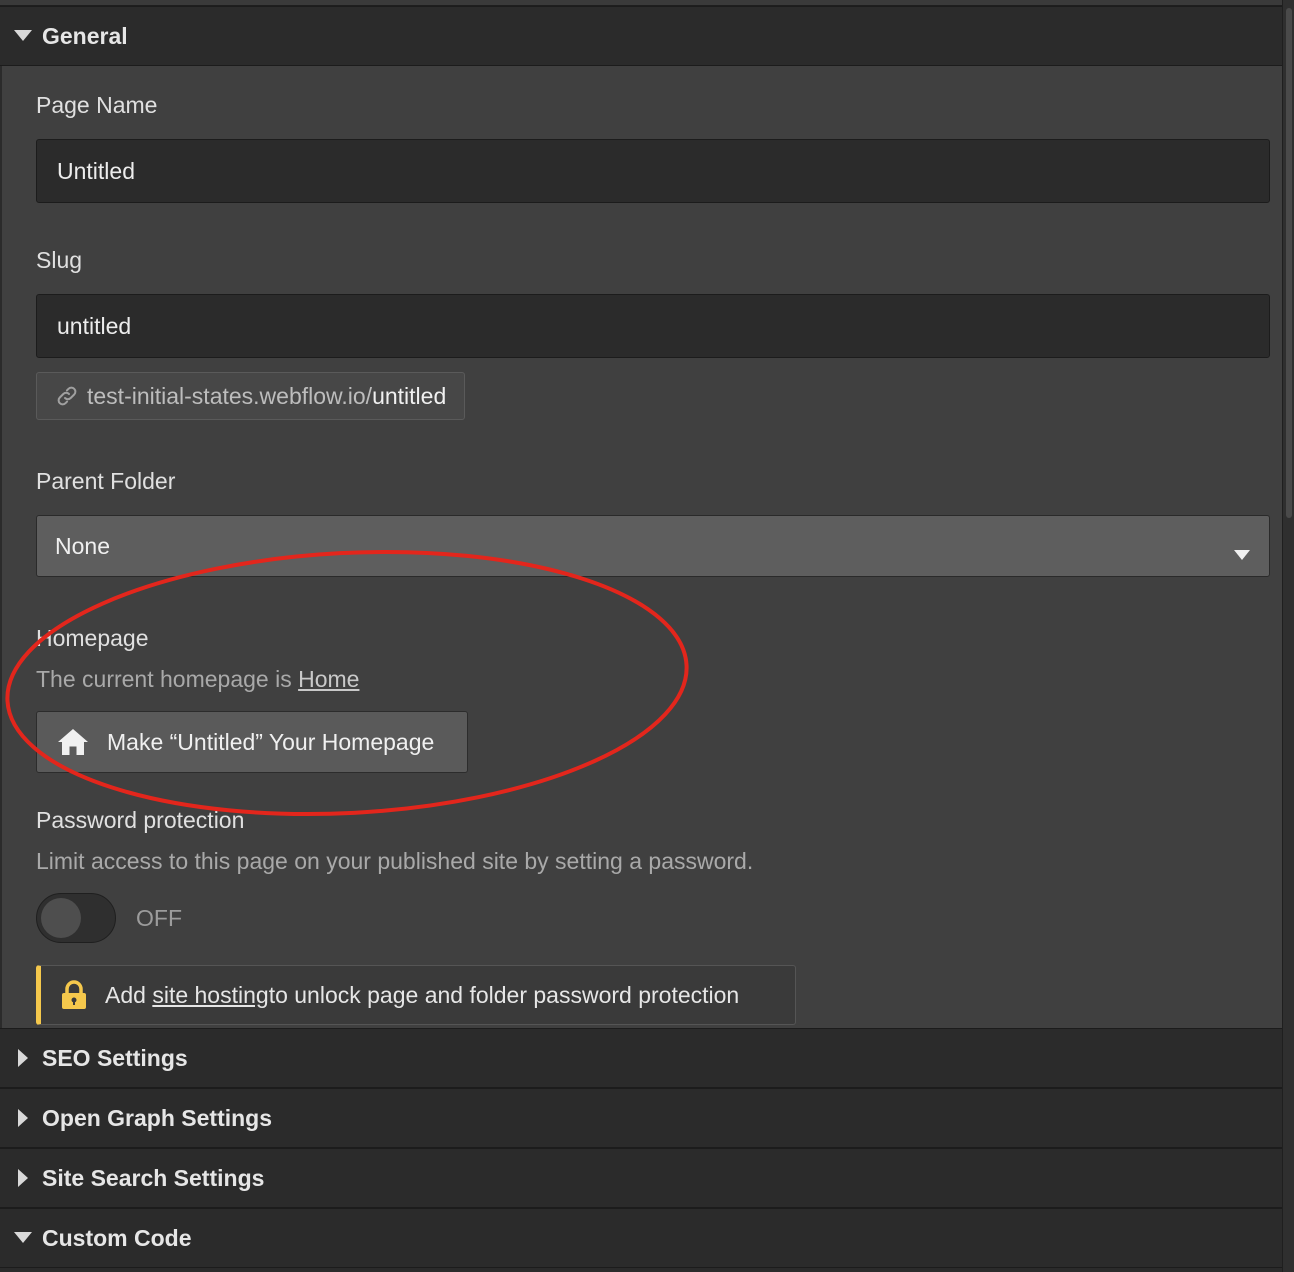 The height and width of the screenshot is (1272, 1294). I want to click on page-name-input: Untitled, so click(653, 171).